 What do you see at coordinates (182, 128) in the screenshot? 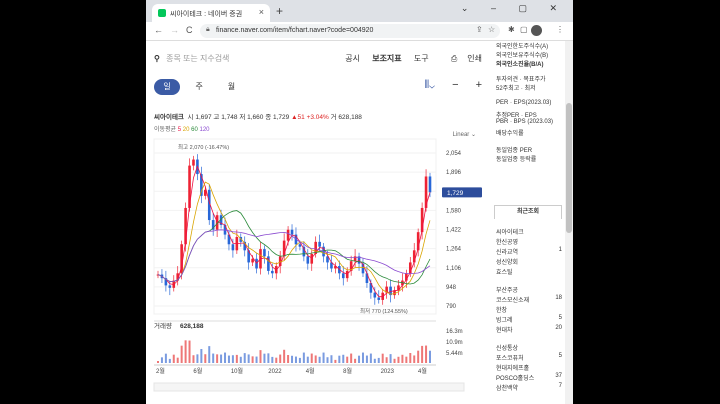
I see `moving-average-legend: 이동평균 5 20 60 120` at bounding box center [182, 128].